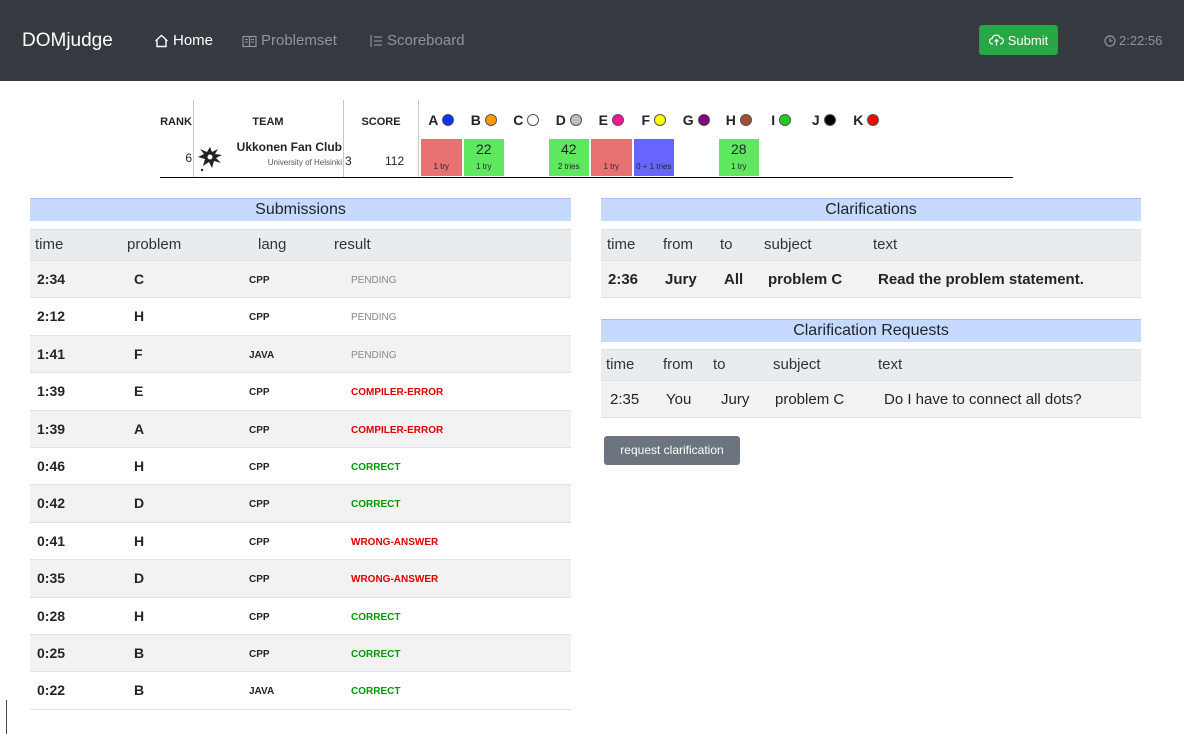 The image size is (1184, 734). Describe the element at coordinates (858, 120) in the screenshot. I see `problem-label: K` at that location.